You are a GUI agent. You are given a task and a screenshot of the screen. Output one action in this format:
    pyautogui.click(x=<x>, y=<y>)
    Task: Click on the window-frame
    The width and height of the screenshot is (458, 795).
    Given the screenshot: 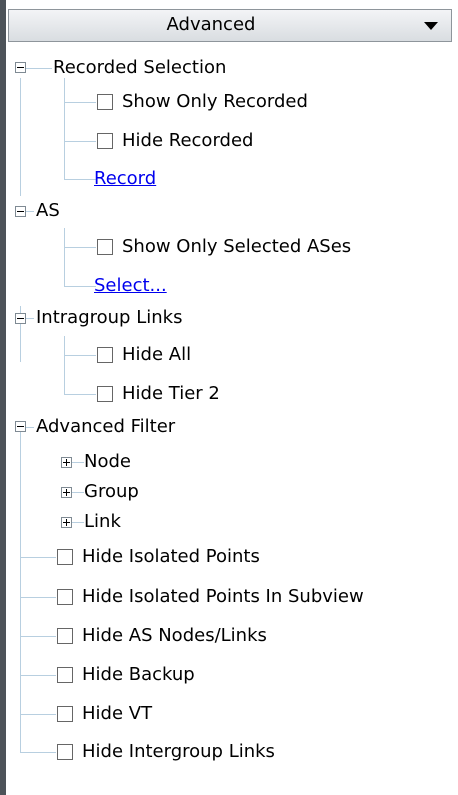 What is the action you would take?
    pyautogui.click(x=3, y=397)
    